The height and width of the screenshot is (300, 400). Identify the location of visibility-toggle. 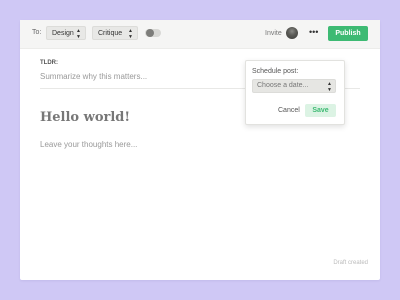
(153, 33).